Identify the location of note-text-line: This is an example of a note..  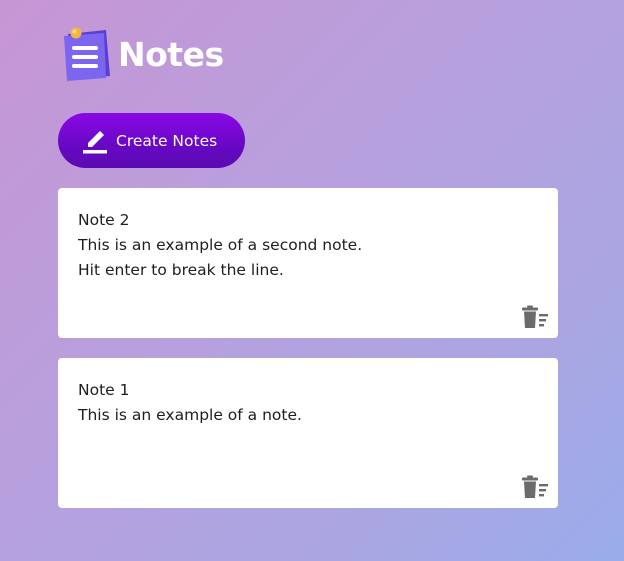
(190, 415).